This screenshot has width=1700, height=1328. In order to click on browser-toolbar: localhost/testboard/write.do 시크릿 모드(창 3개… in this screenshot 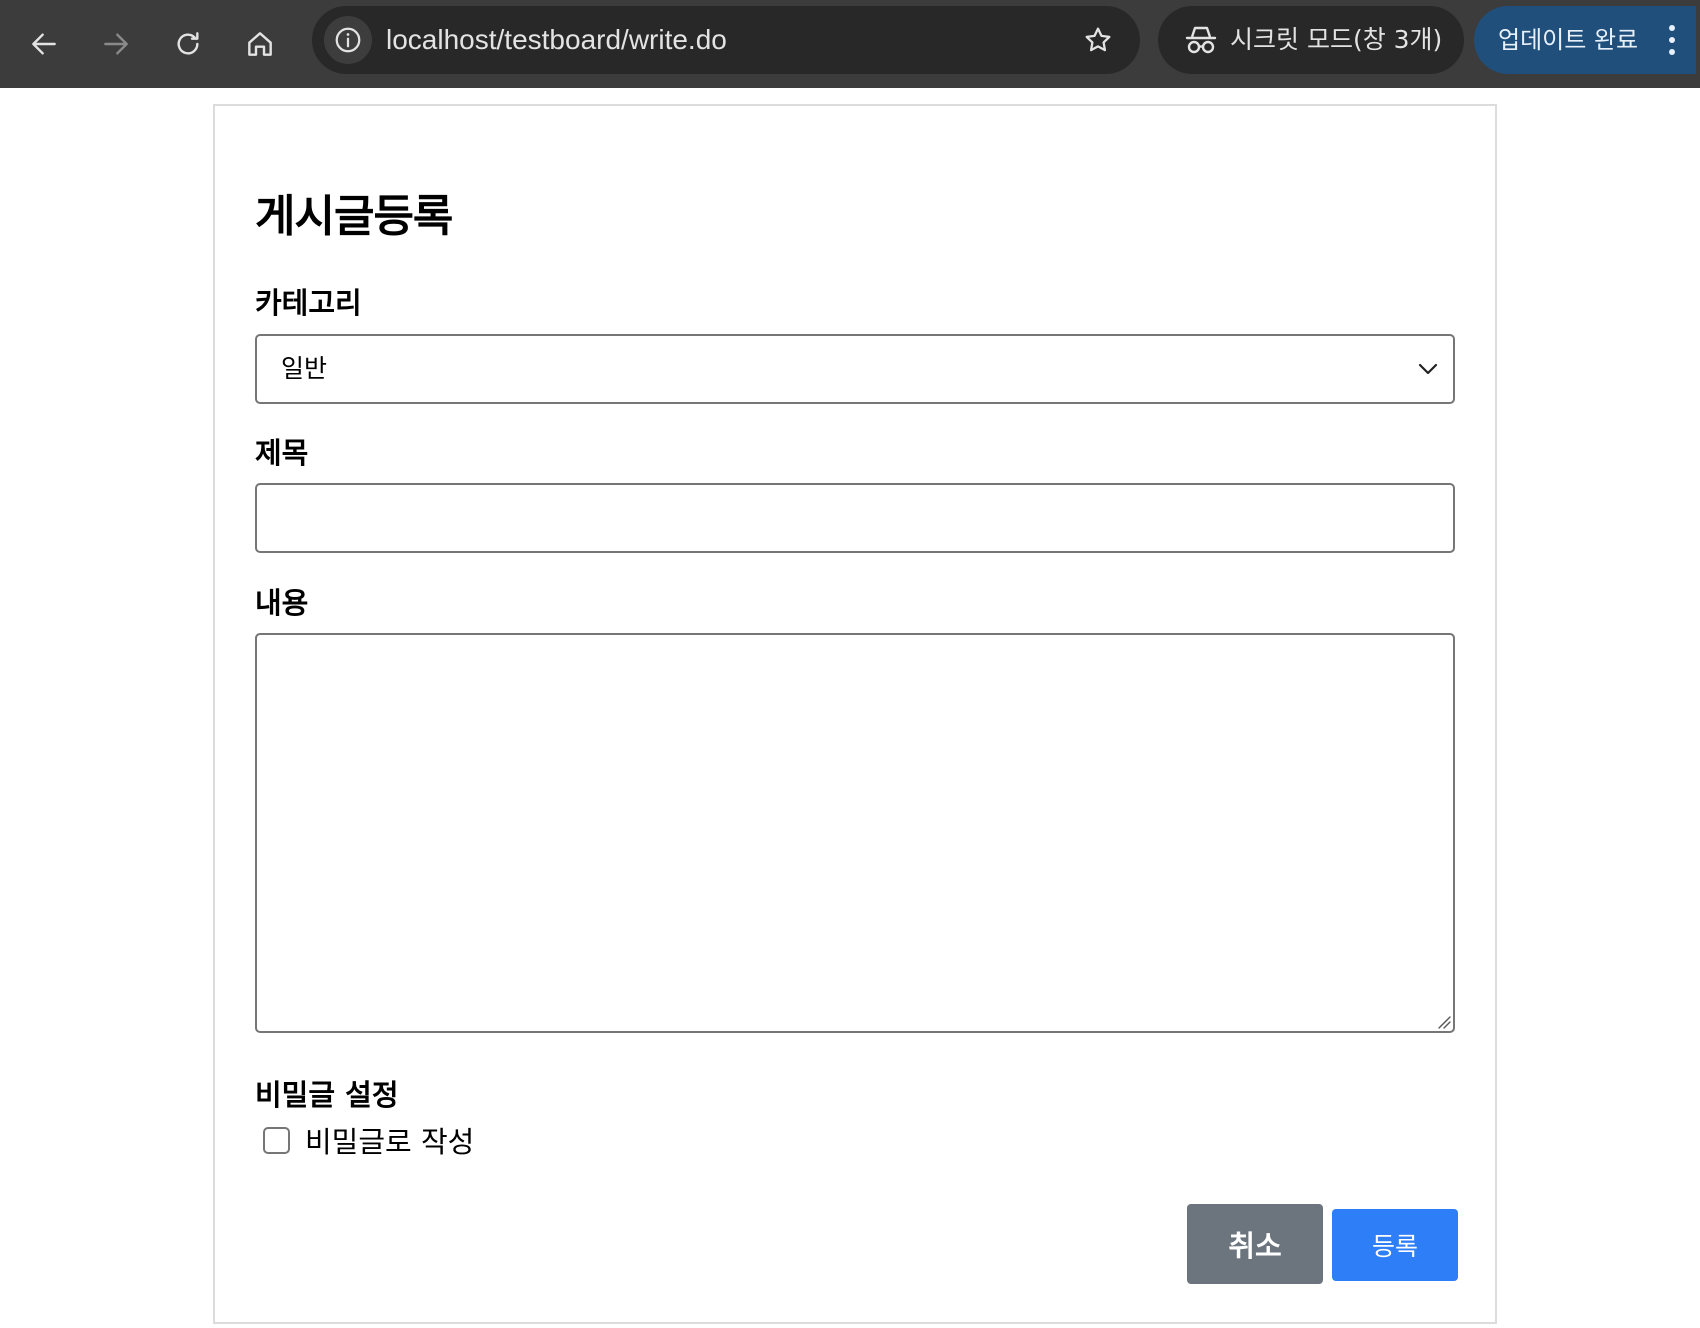, I will do `click(850, 44)`.